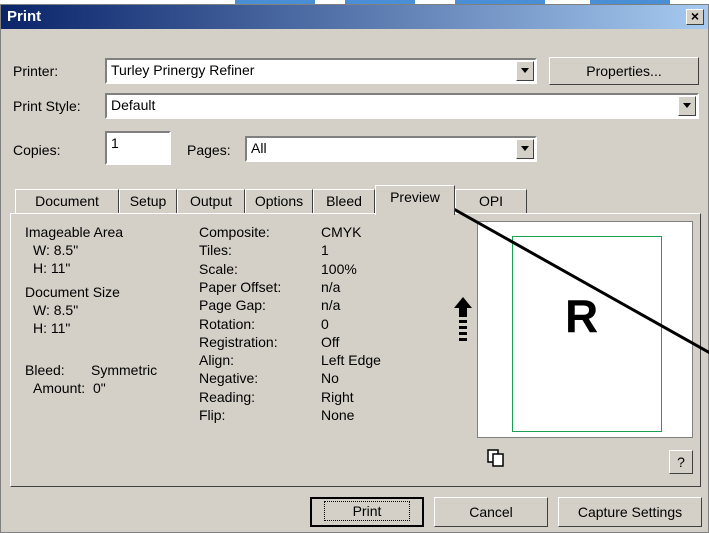 This screenshot has height=533, width=709. What do you see at coordinates (99, 388) in the screenshot?
I see `amount-value: 0"` at bounding box center [99, 388].